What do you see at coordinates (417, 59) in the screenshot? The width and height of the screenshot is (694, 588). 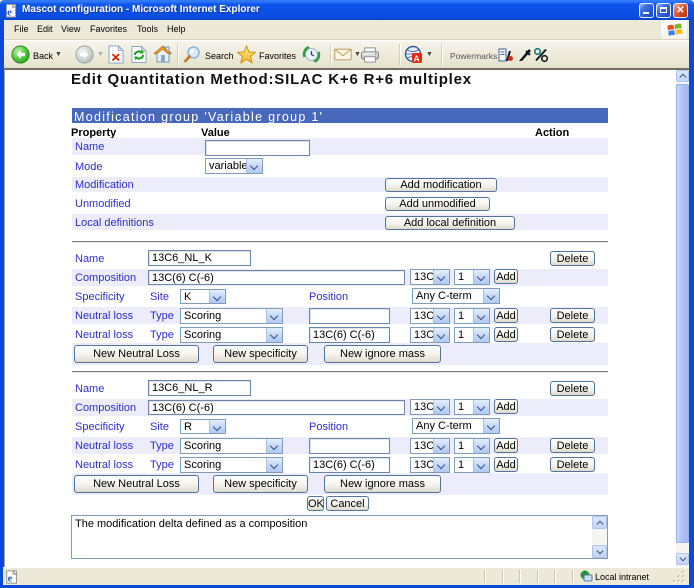 I see `svg-text: A` at bounding box center [417, 59].